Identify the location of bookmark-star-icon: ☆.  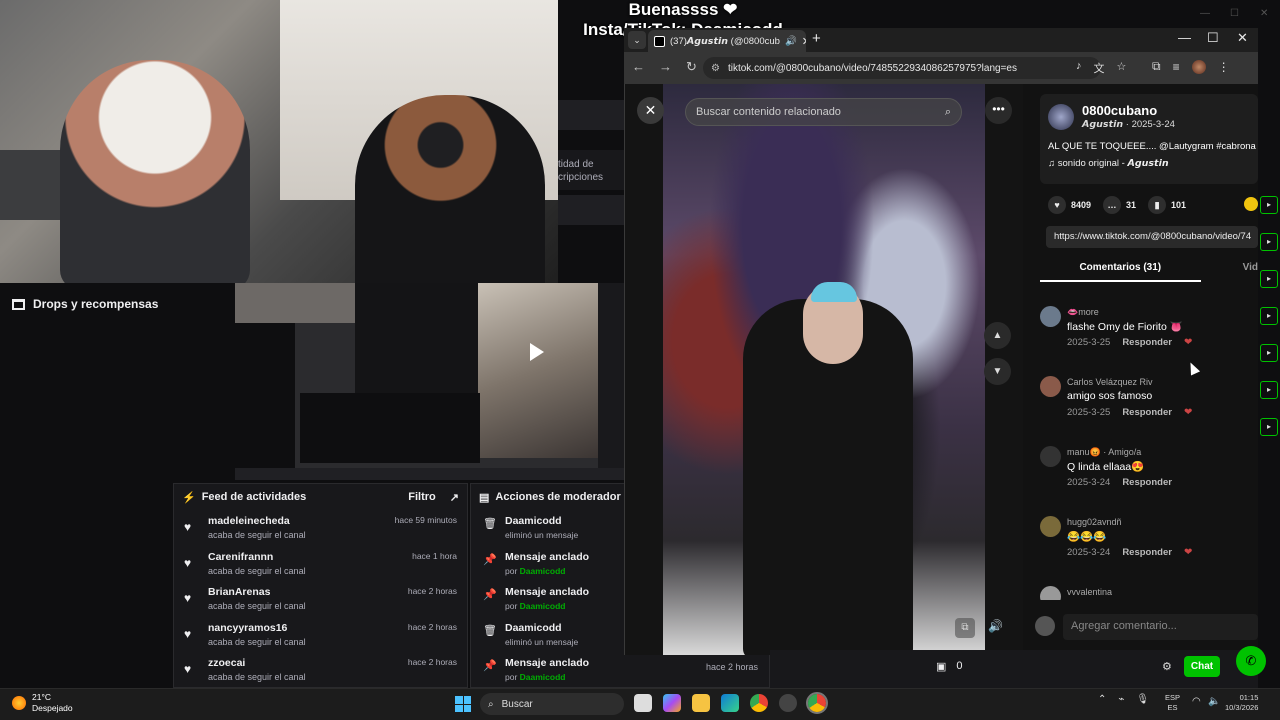
(1122, 68).